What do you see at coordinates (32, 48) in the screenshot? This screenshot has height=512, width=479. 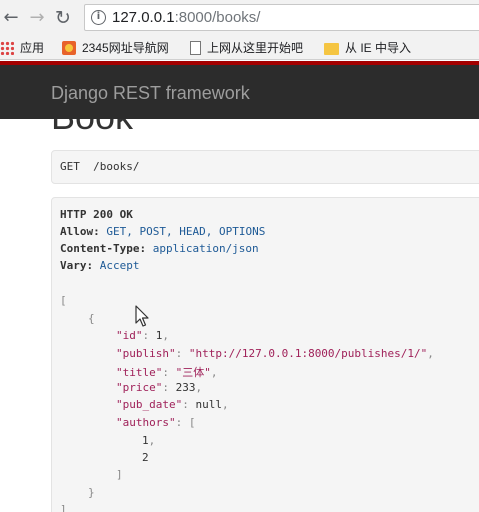 I see `bookmark-label: 应用` at bounding box center [32, 48].